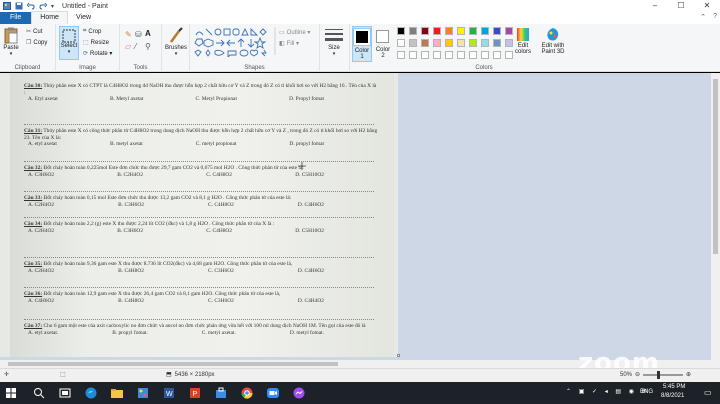 The height and width of the screenshot is (404, 720). Describe the element at coordinates (7, 6) in the screenshot. I see `paint-app-icon` at that location.